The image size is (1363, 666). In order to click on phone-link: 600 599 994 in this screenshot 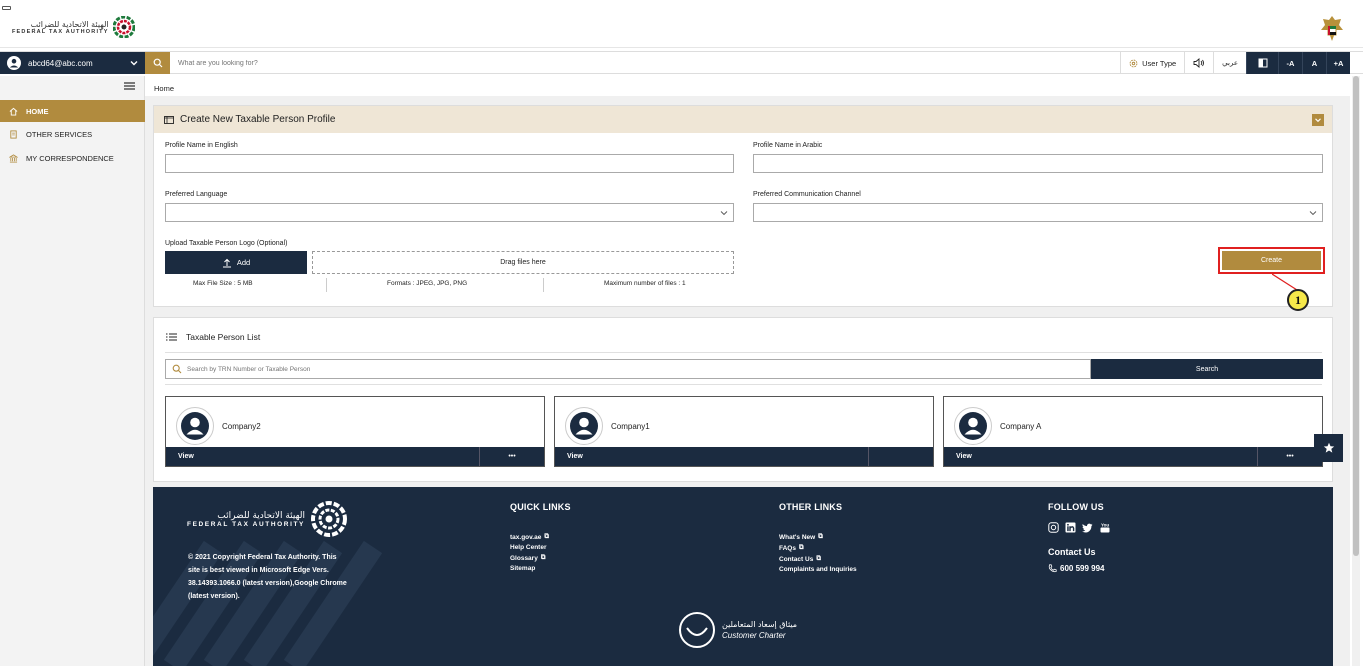, I will do `click(1079, 568)`.